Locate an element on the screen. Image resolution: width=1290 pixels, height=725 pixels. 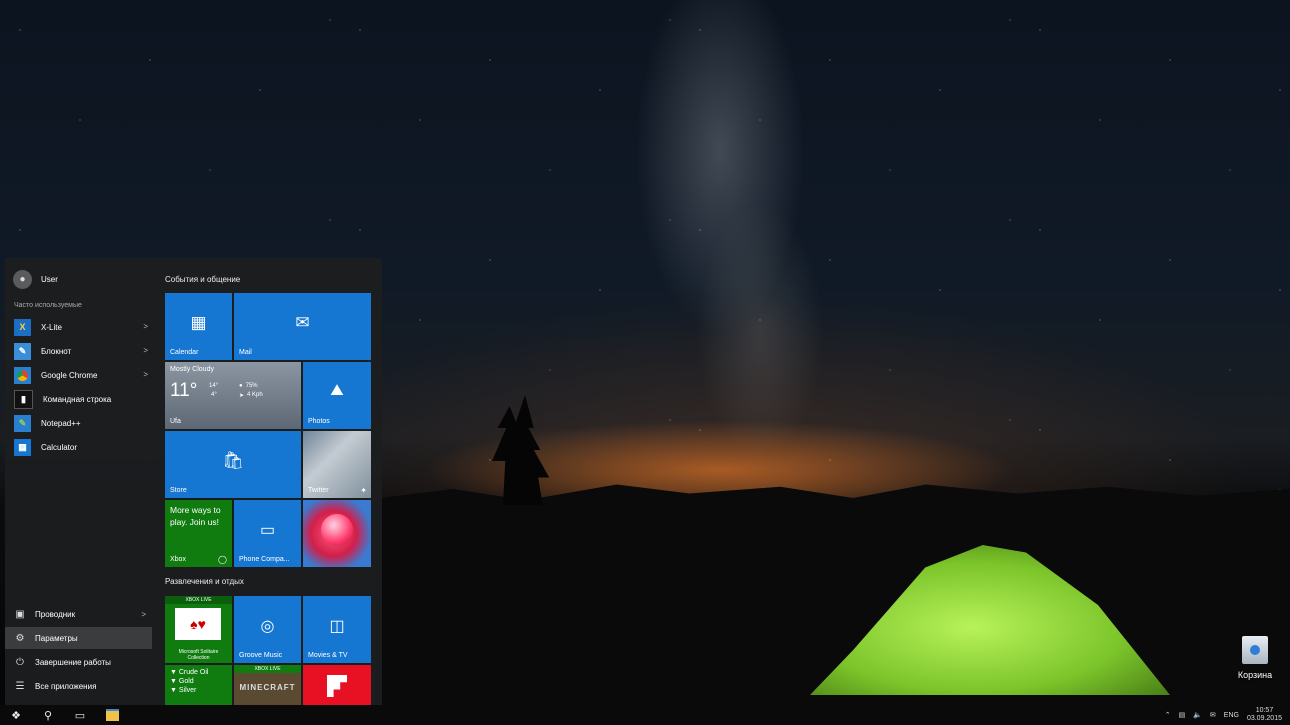
xbox-logo-icon: ◯ is located at coordinates (222, 559).